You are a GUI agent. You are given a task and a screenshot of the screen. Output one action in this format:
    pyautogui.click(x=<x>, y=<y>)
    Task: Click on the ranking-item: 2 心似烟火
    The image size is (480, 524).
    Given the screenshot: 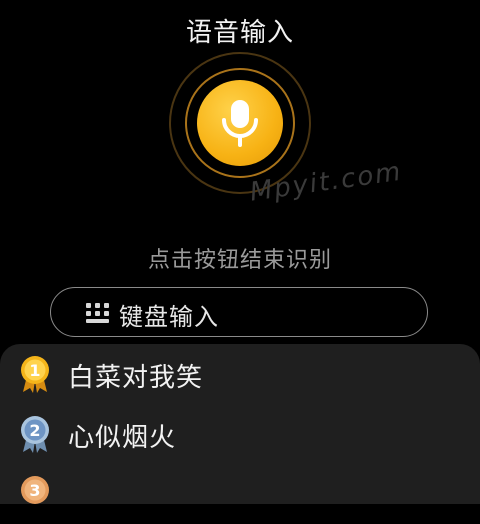 What is the action you would take?
    pyautogui.click(x=240, y=435)
    